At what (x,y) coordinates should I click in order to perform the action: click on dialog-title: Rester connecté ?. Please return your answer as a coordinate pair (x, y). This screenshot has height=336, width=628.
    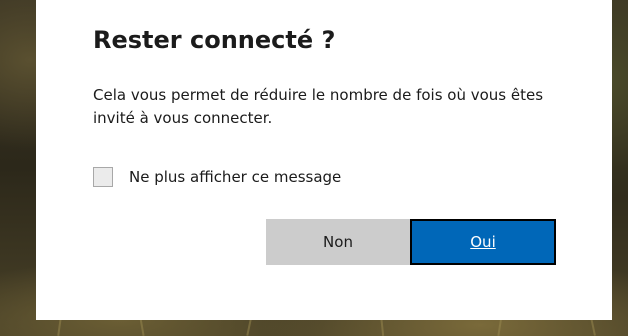
    Looking at the image, I should click on (214, 40).